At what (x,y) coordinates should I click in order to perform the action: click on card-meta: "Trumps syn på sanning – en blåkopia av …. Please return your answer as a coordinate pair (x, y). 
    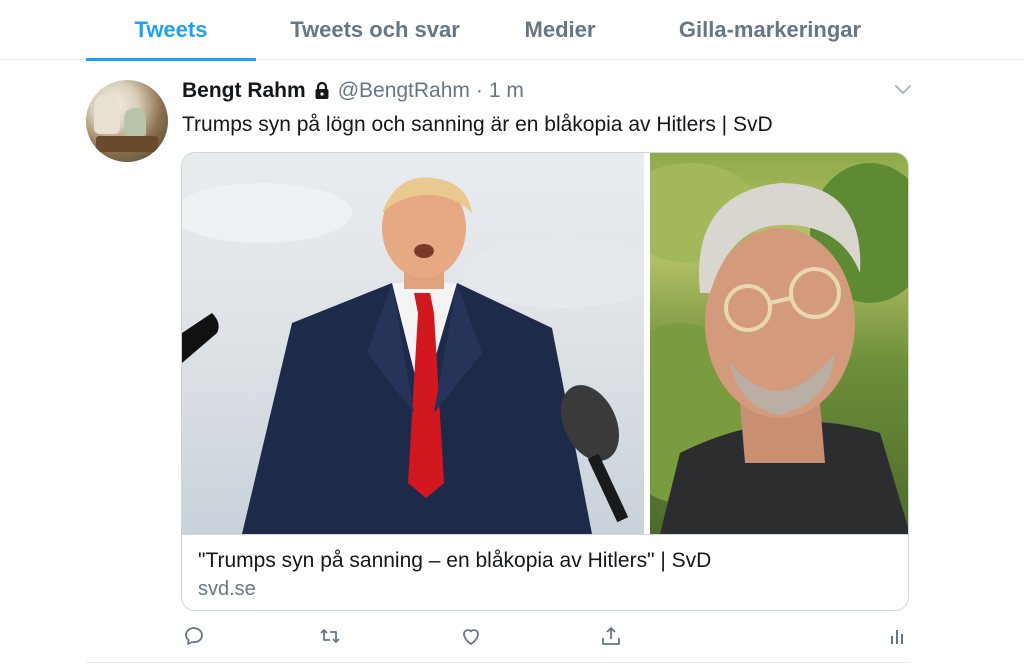
    Looking at the image, I should click on (545, 572).